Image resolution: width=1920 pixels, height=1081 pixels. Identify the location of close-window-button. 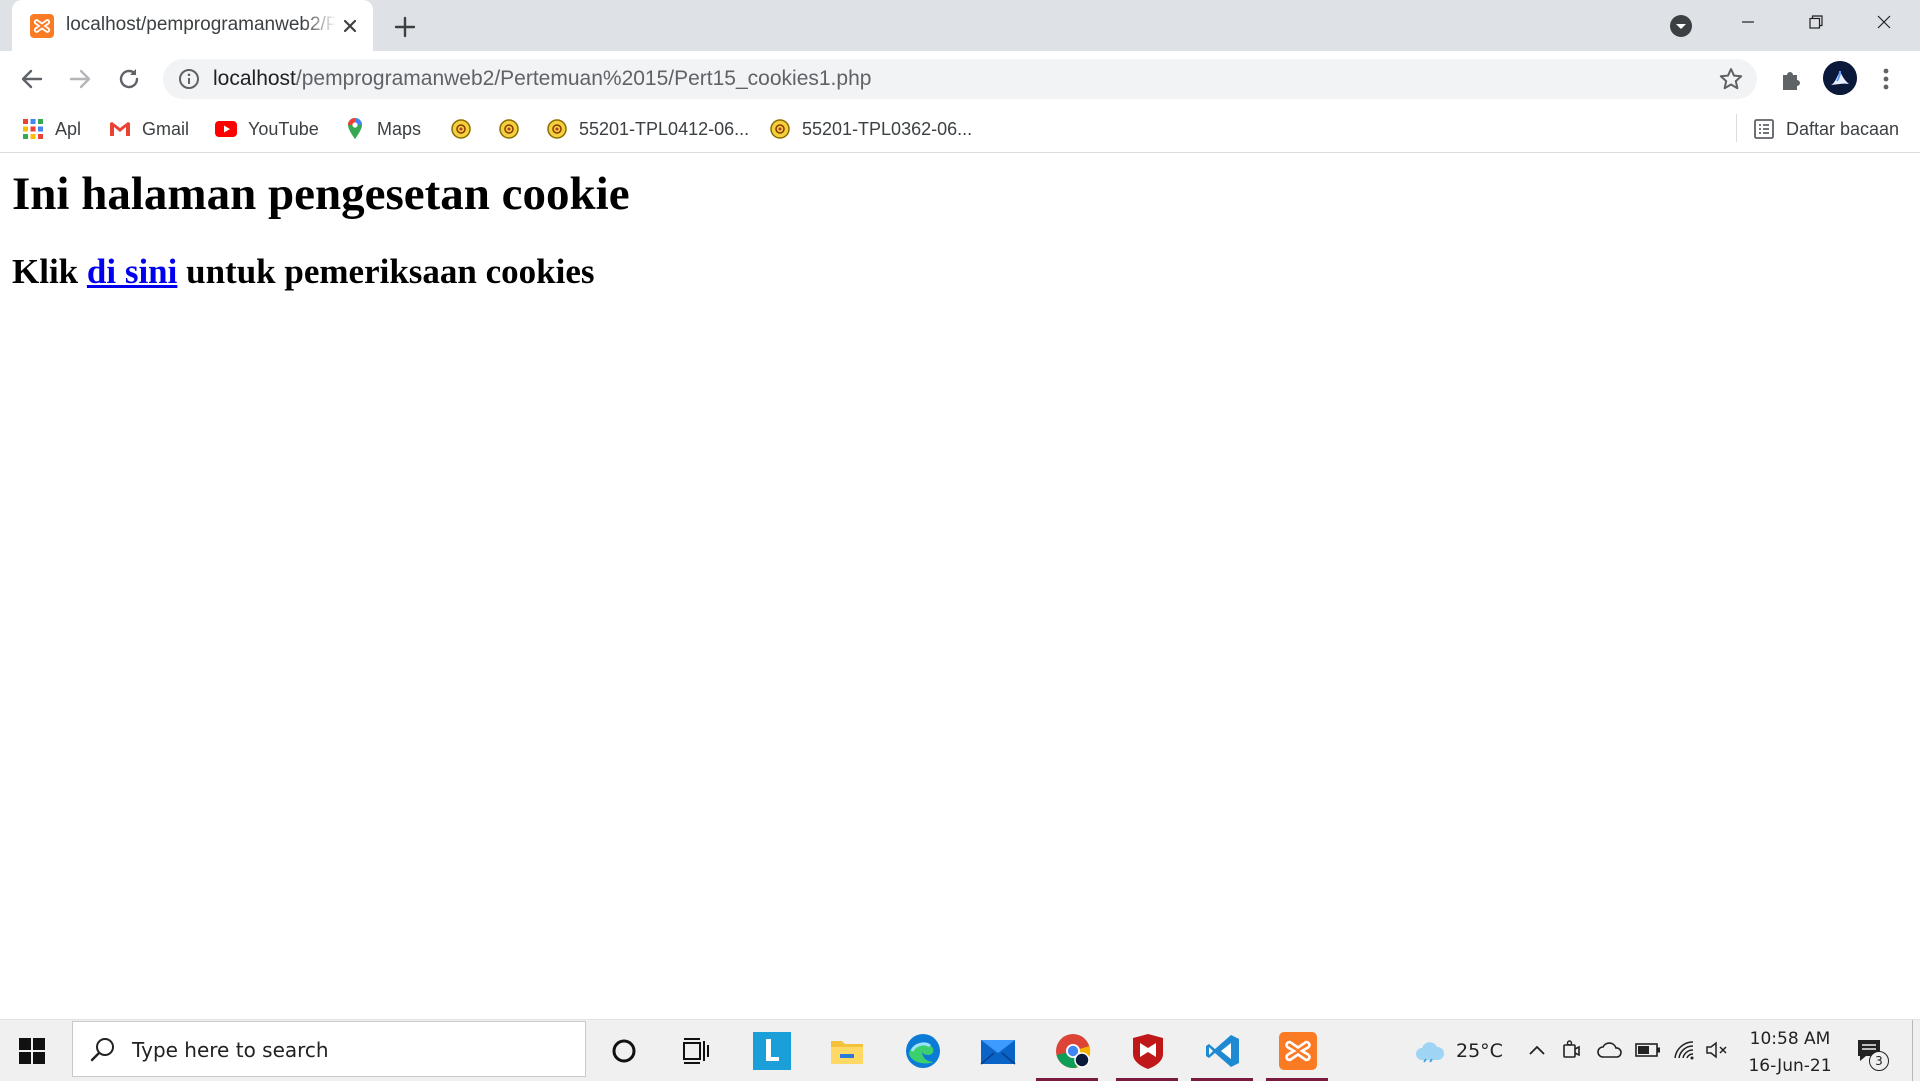
(1884, 22).